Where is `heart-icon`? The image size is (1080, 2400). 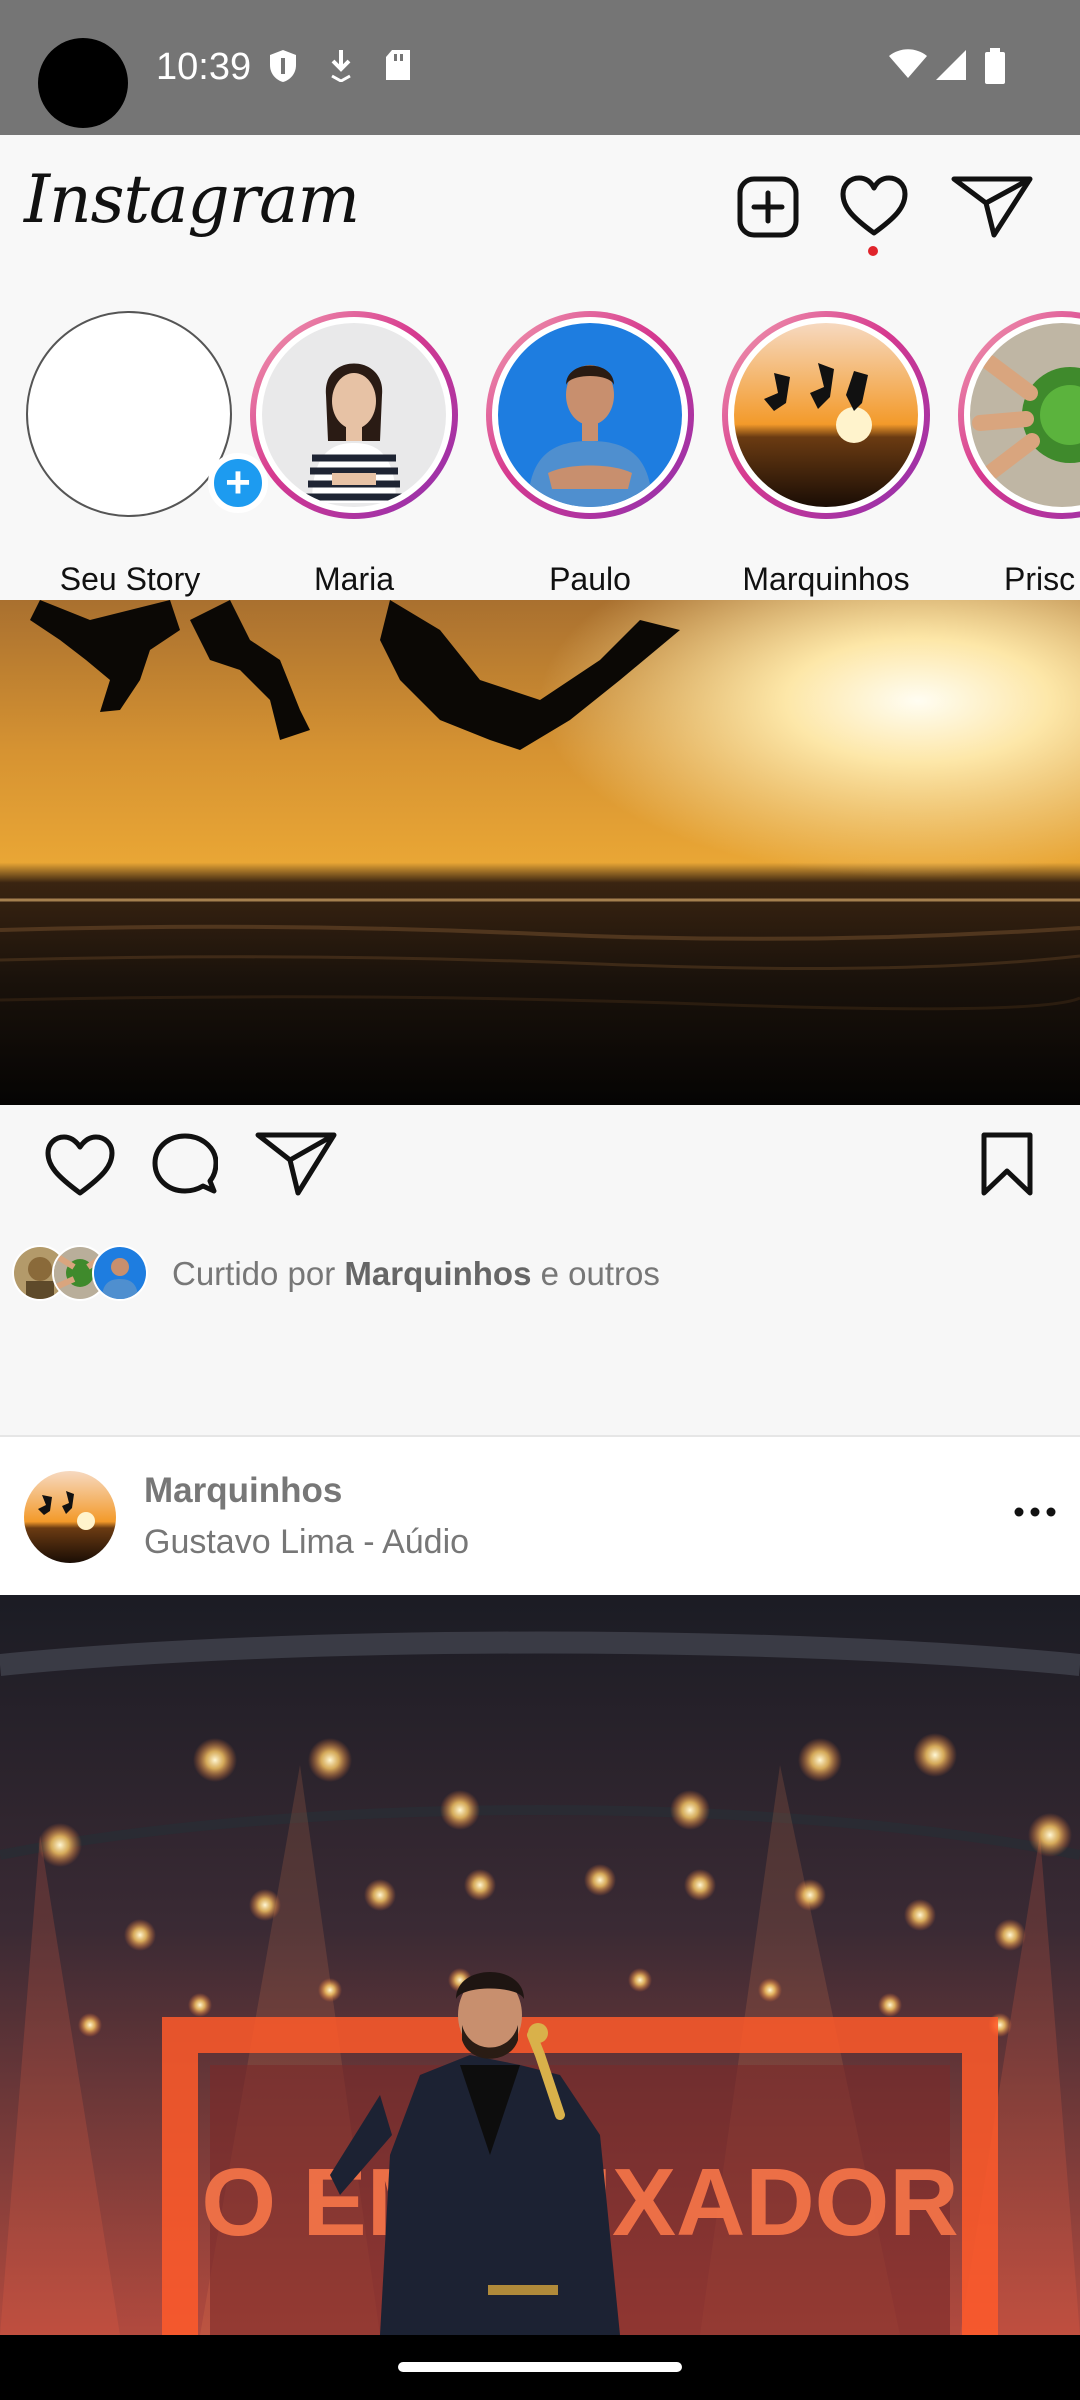
heart-icon is located at coordinates (874, 206).